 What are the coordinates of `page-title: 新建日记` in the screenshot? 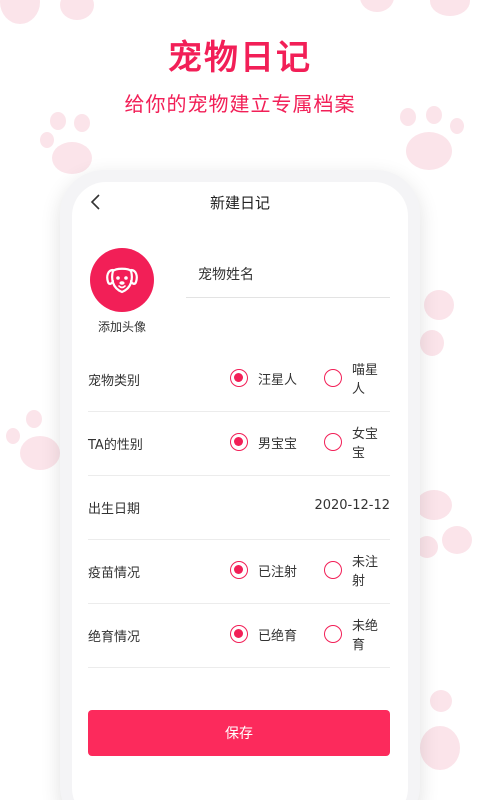 It's located at (239, 203).